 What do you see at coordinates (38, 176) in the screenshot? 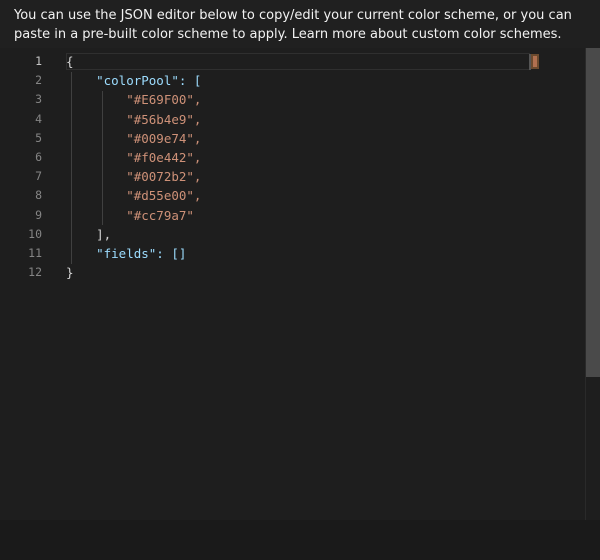
I see `line-number: 7` at bounding box center [38, 176].